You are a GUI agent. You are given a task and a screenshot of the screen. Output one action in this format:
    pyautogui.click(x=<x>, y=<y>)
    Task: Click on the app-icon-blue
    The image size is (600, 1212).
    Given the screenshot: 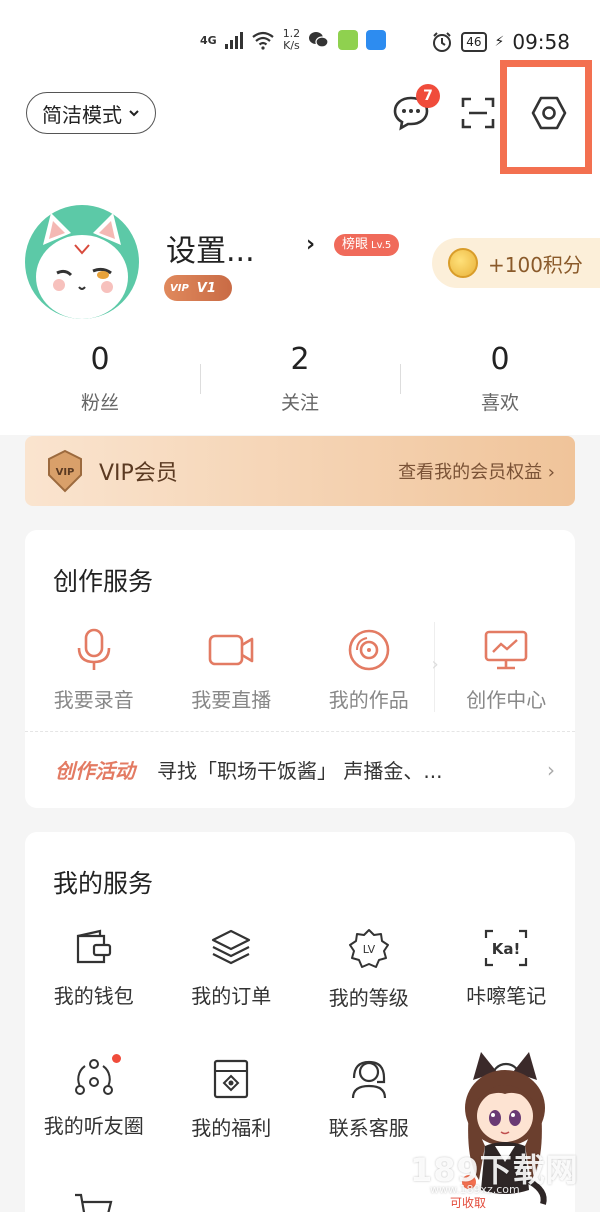 What is the action you would take?
    pyautogui.click(x=376, y=40)
    